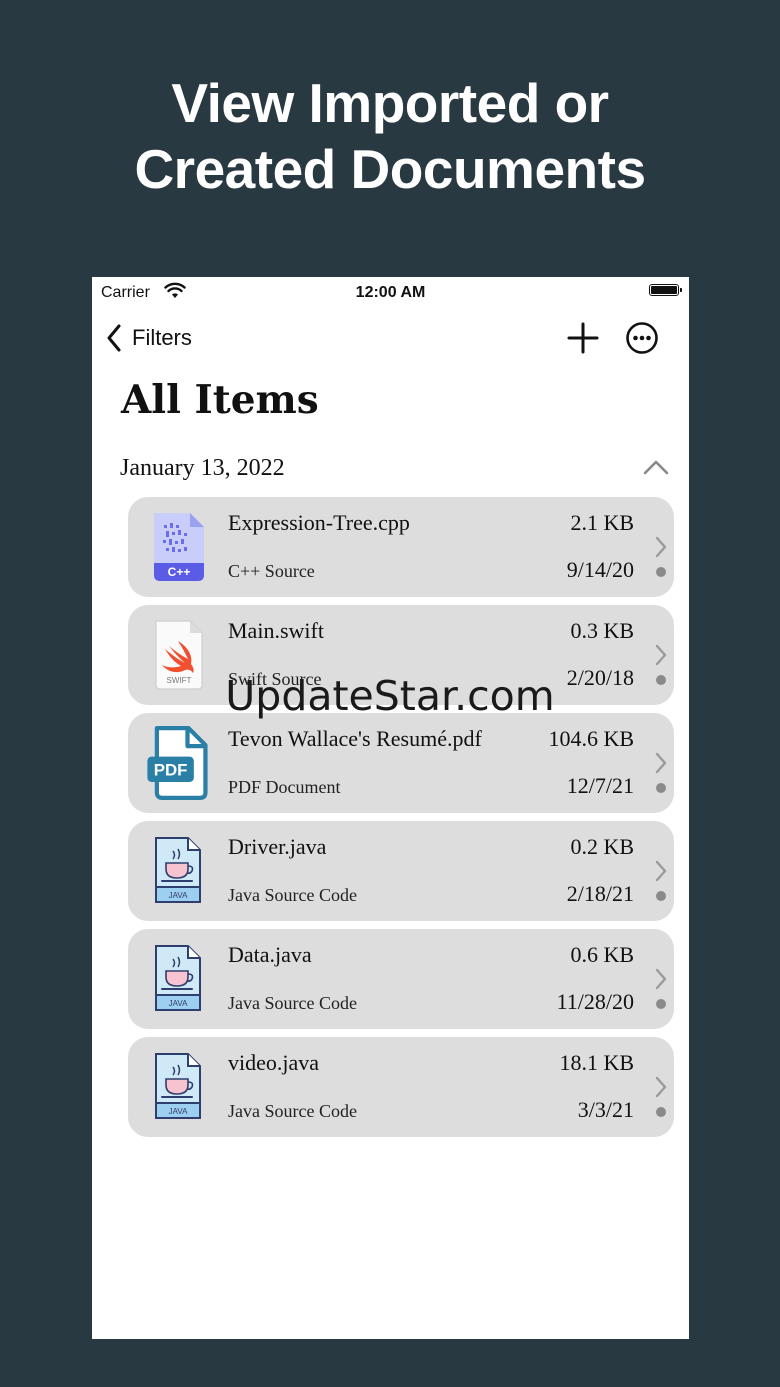  I want to click on file-date: 2/20/18, so click(600, 677).